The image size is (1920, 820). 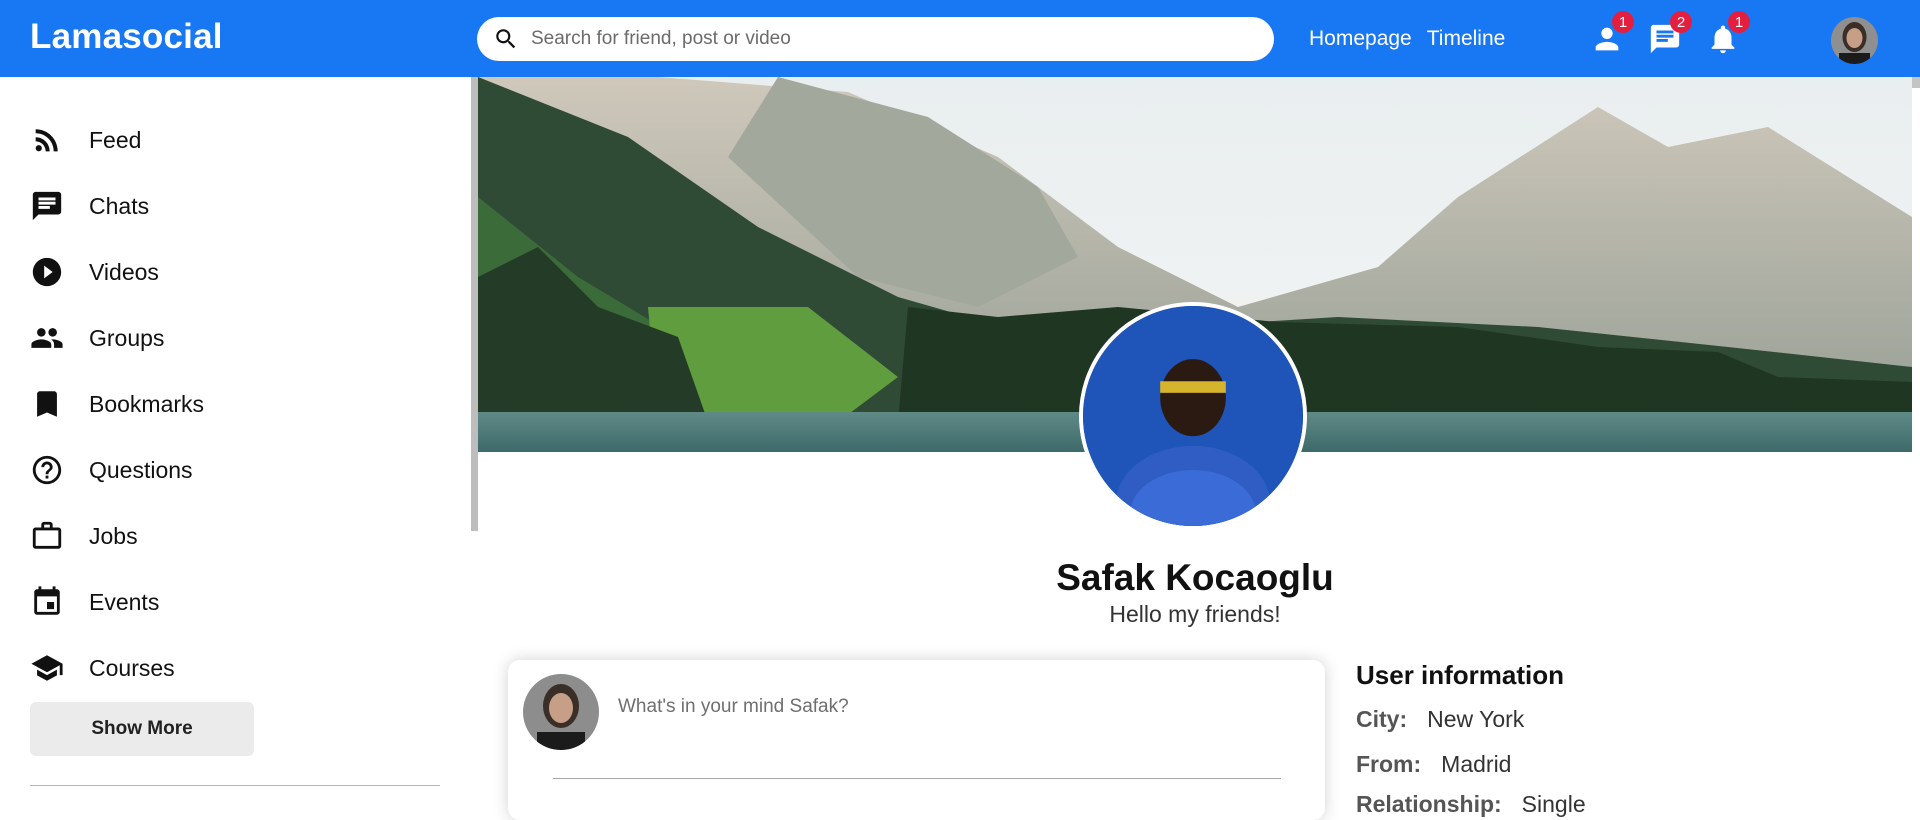 What do you see at coordinates (127, 337) in the screenshot?
I see `sidebar-item-label: Groups` at bounding box center [127, 337].